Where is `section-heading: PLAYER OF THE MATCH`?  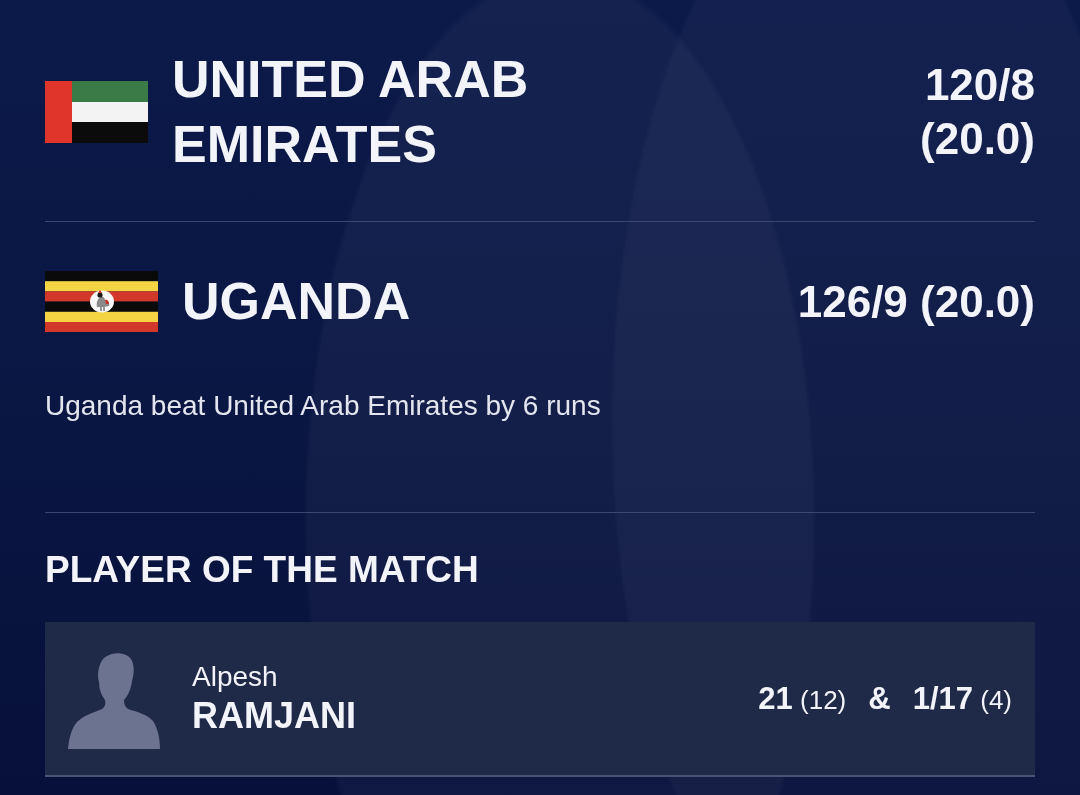 section-heading: PLAYER OF THE MATCH is located at coordinates (262, 570).